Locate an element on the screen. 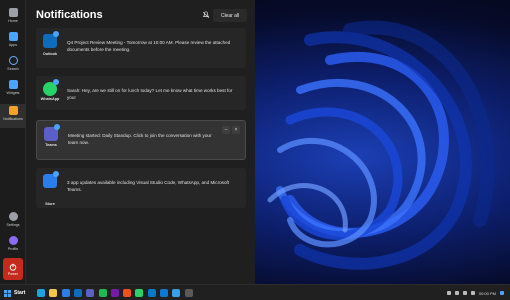 This screenshot has width=510, height=300. sidebar-item-home: Home is located at coordinates (13, 20).